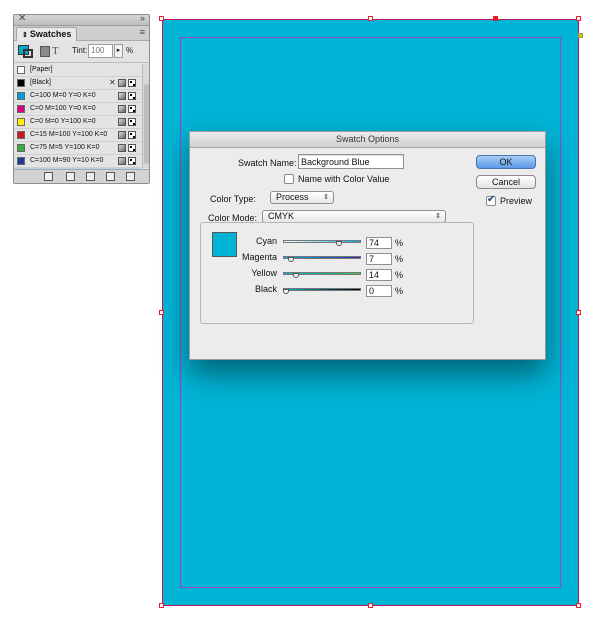  Describe the element at coordinates (266, 241) in the screenshot. I see `channel-label-cyan: Cyan` at that location.